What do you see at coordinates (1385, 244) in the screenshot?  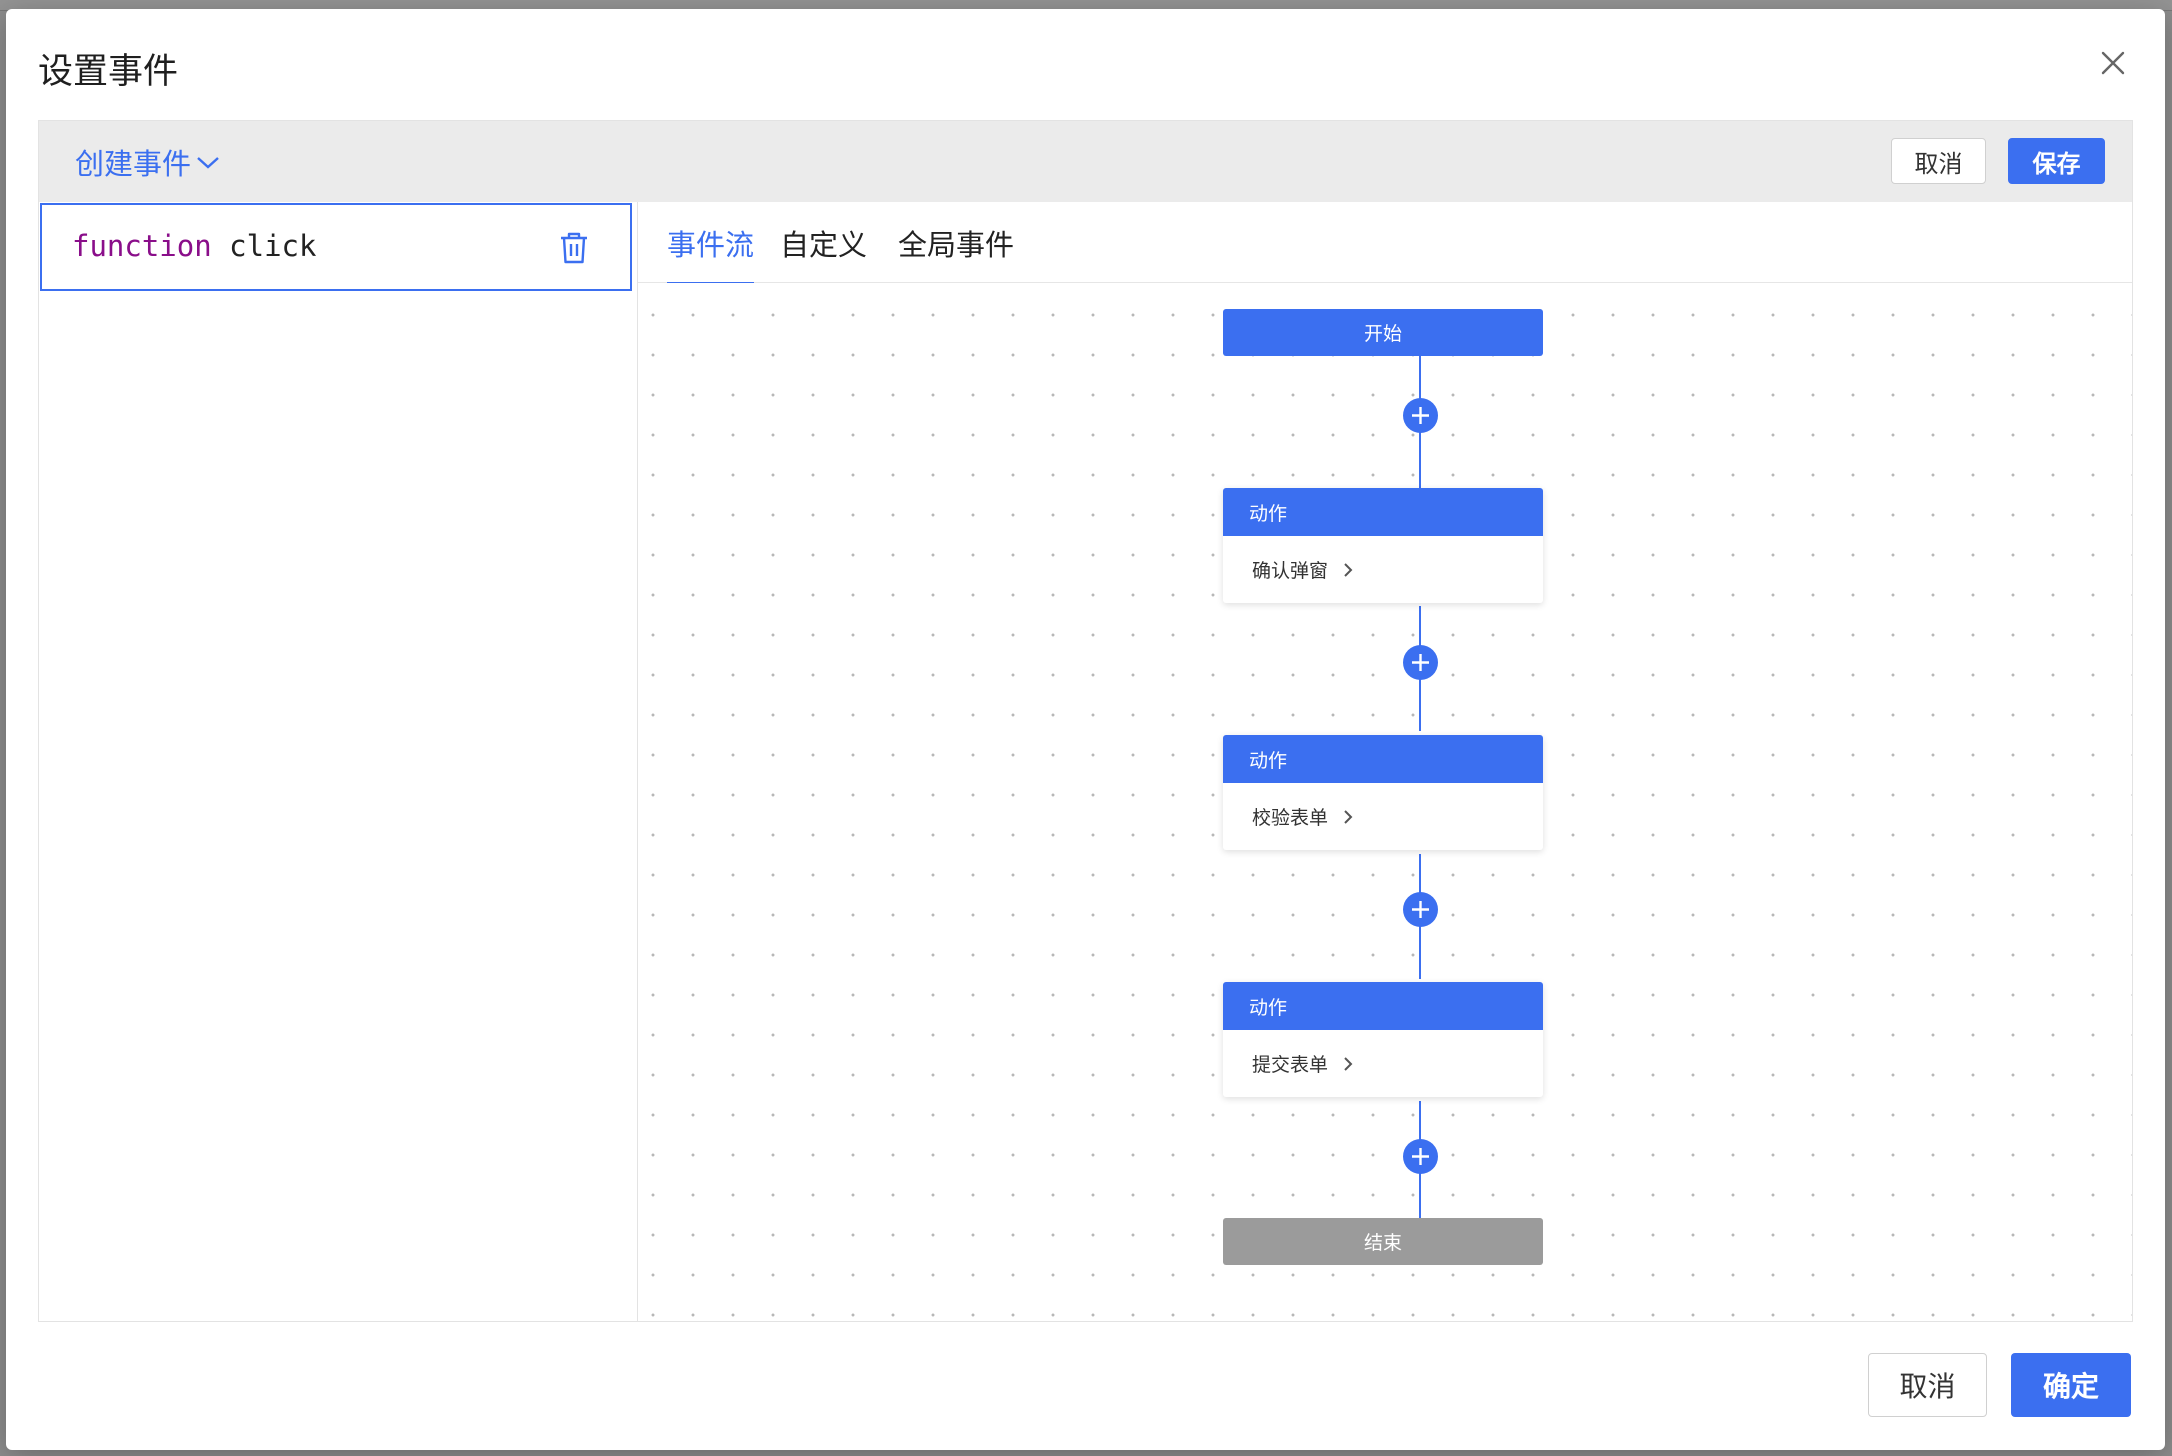 I see `tab-bar: 事件流 自定义 全局事件` at bounding box center [1385, 244].